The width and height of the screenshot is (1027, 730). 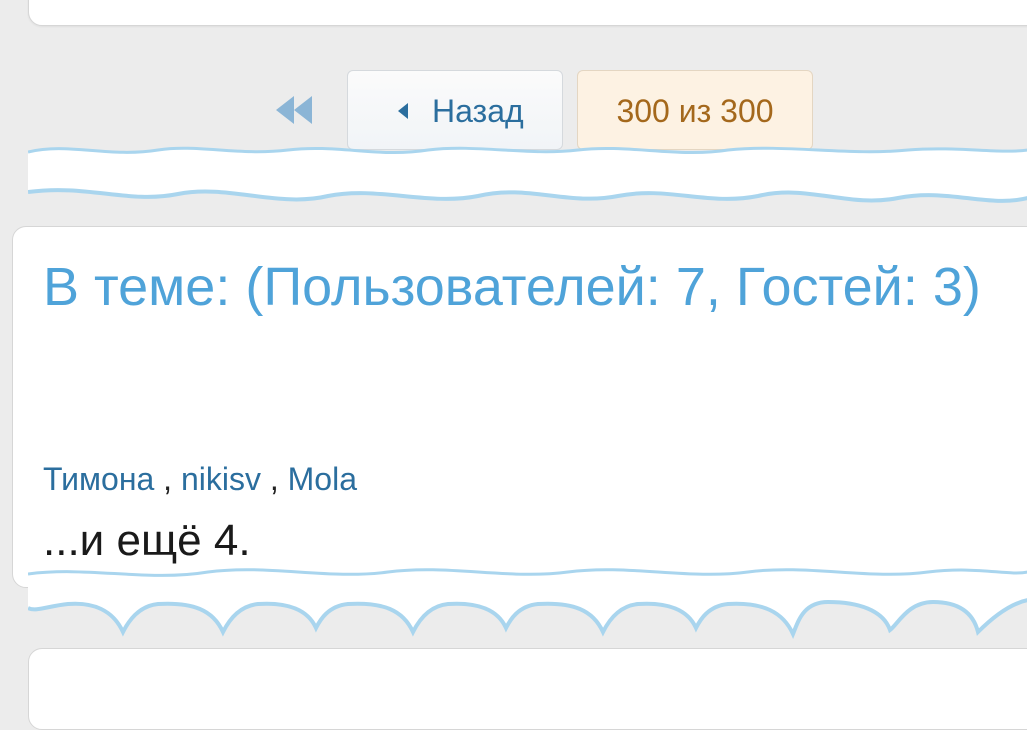 I want to click on more-users-text: ...и ещё 4., so click(x=147, y=540).